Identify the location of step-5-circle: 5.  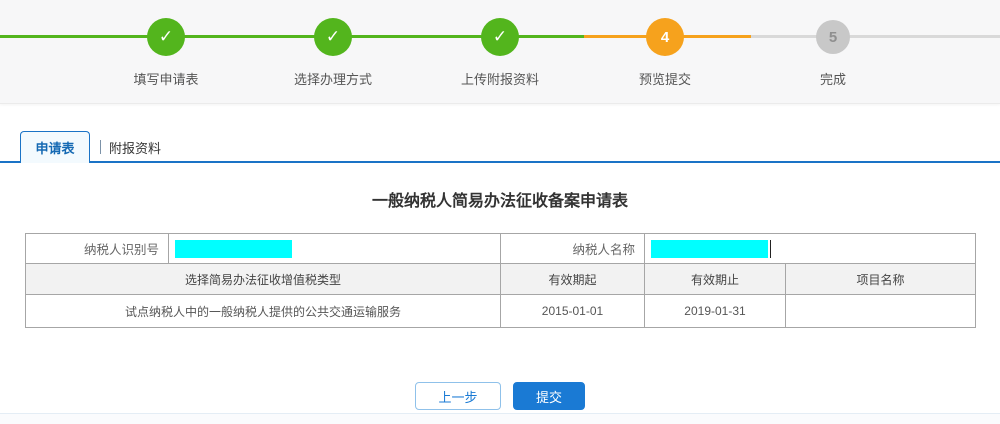
(833, 37).